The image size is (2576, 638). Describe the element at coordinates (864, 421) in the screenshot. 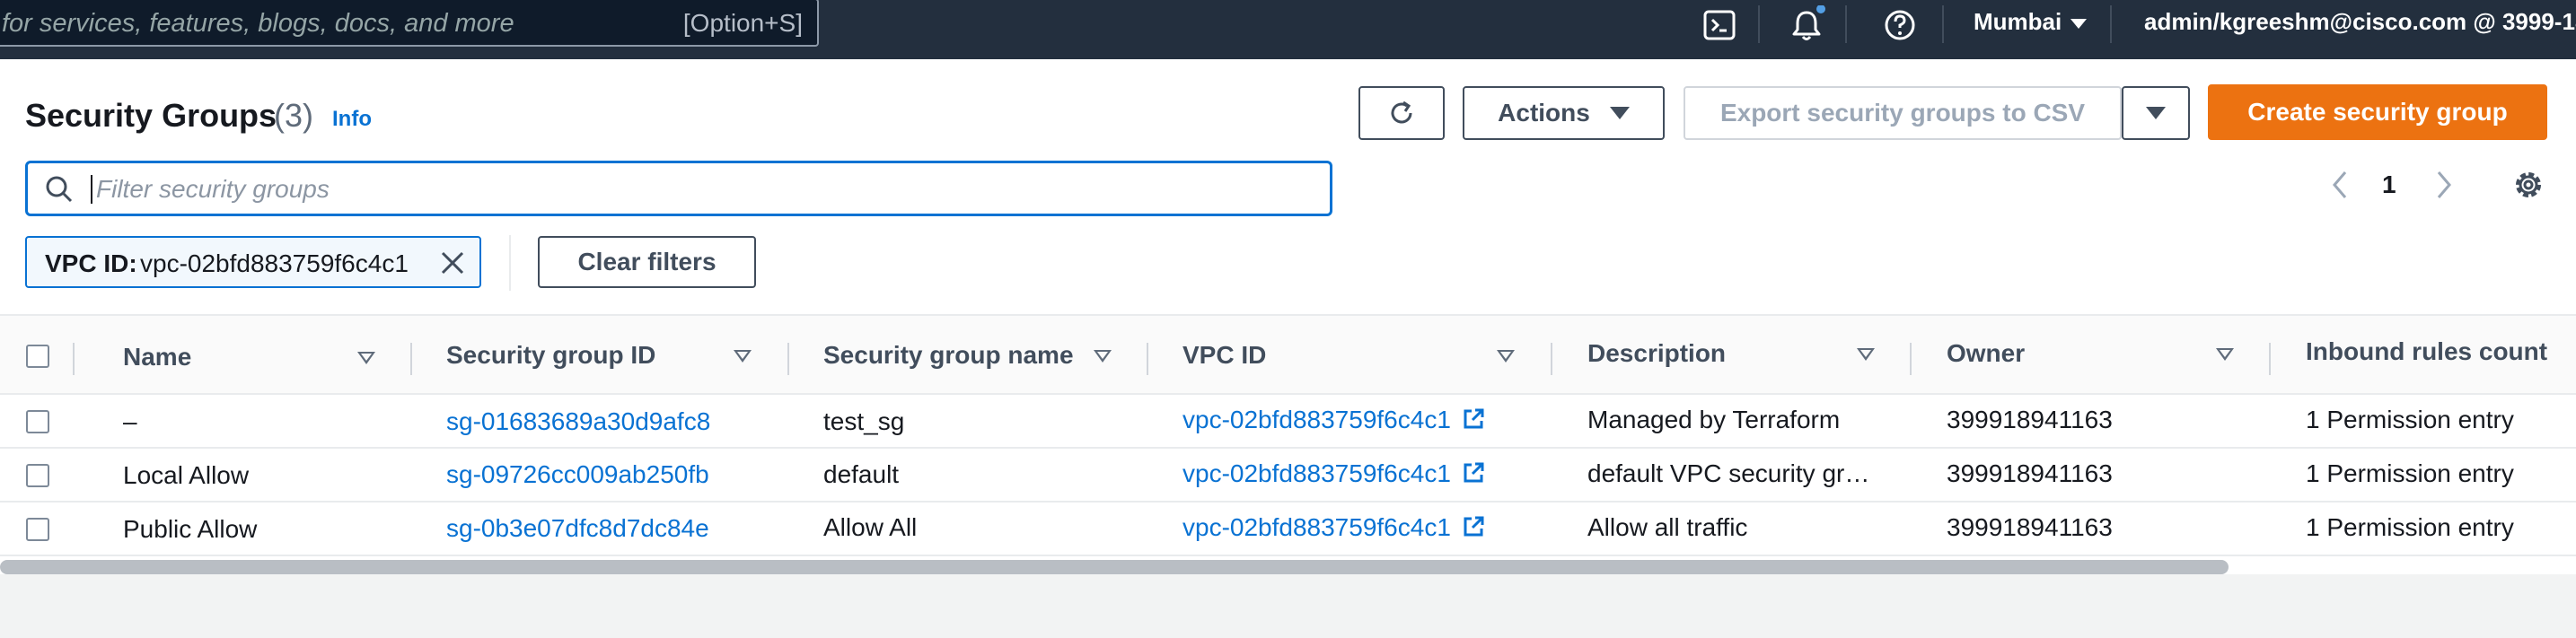

I see `cell-security-group-name: test_sg` at that location.